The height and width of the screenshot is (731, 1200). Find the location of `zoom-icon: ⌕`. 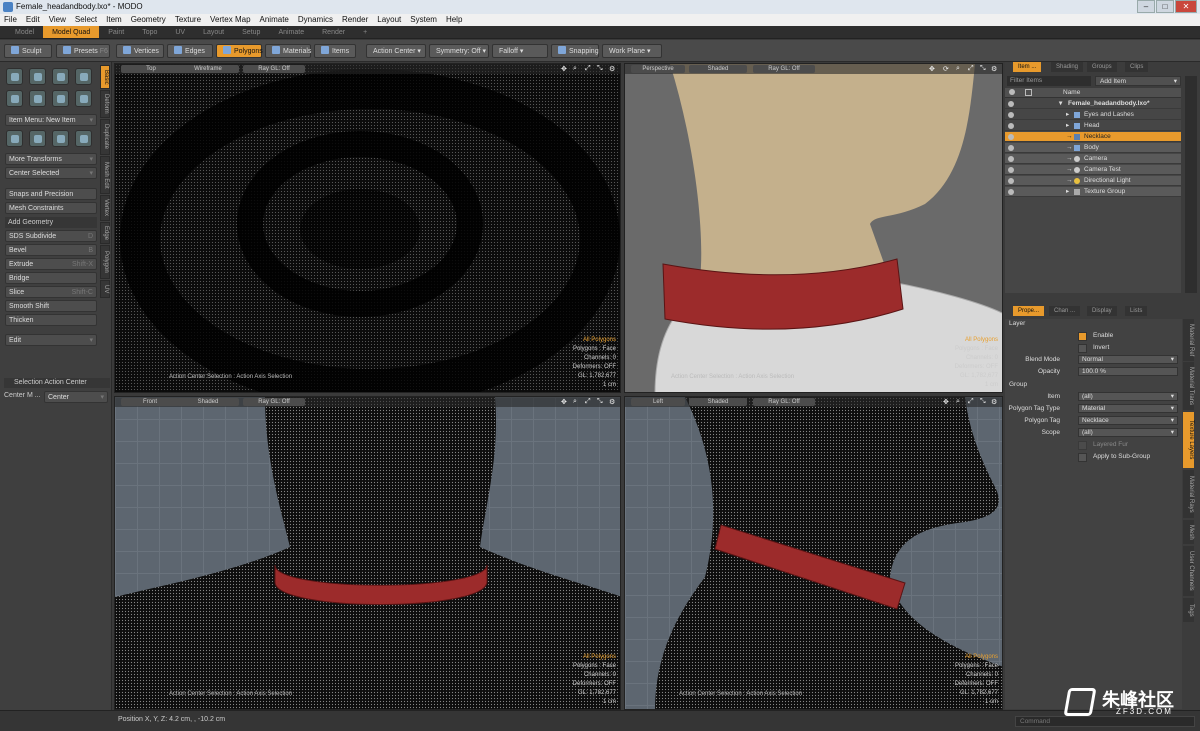

zoom-icon: ⌕ is located at coordinates (575, 69).